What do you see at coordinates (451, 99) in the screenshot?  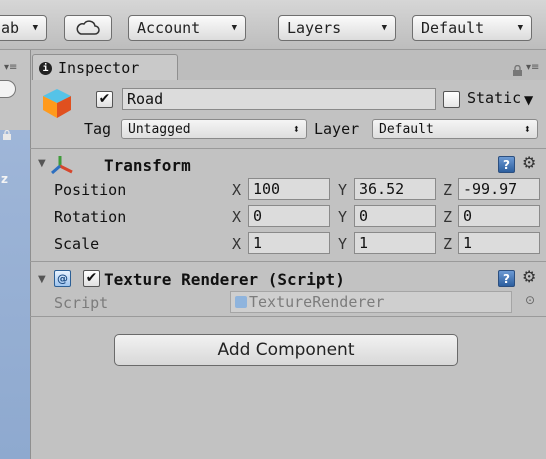 I see `static-checkbox` at bounding box center [451, 99].